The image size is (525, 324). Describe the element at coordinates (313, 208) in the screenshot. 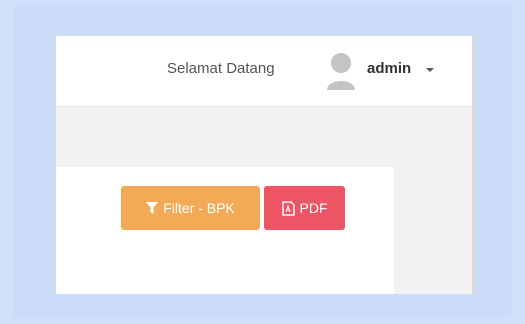

I see `pdf-button-label: PDF` at that location.